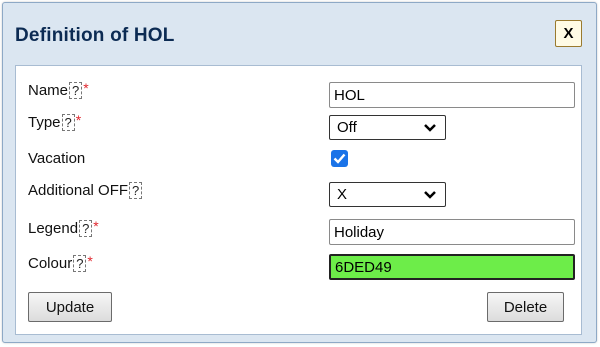 This screenshot has width=600, height=347. What do you see at coordinates (48, 90) in the screenshot?
I see `name-label: Name` at bounding box center [48, 90].